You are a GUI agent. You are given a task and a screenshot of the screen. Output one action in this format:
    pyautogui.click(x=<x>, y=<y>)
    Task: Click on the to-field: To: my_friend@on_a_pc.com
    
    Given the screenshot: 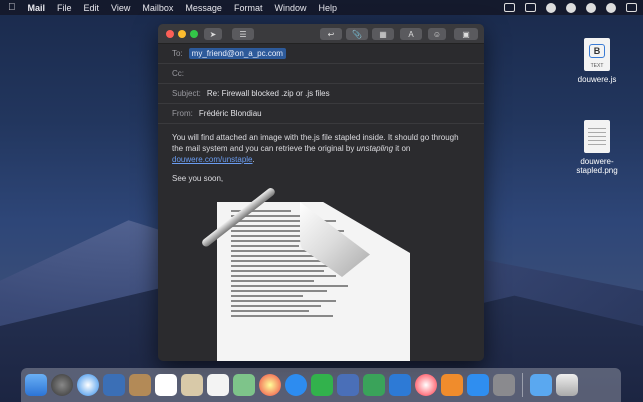 What is the action you would take?
    pyautogui.click(x=321, y=54)
    